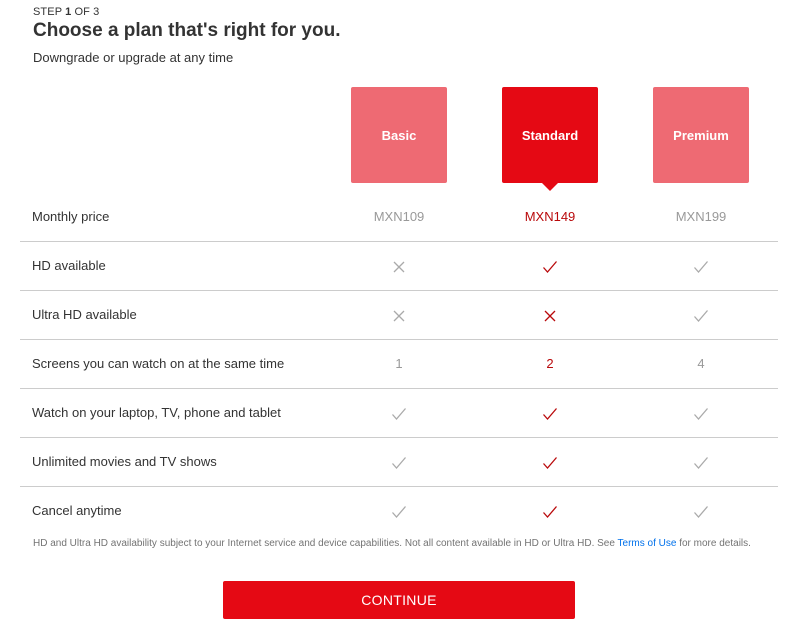 This screenshot has height=632, width=795. Describe the element at coordinates (701, 363) in the screenshot. I see `feature-value: 4` at that location.